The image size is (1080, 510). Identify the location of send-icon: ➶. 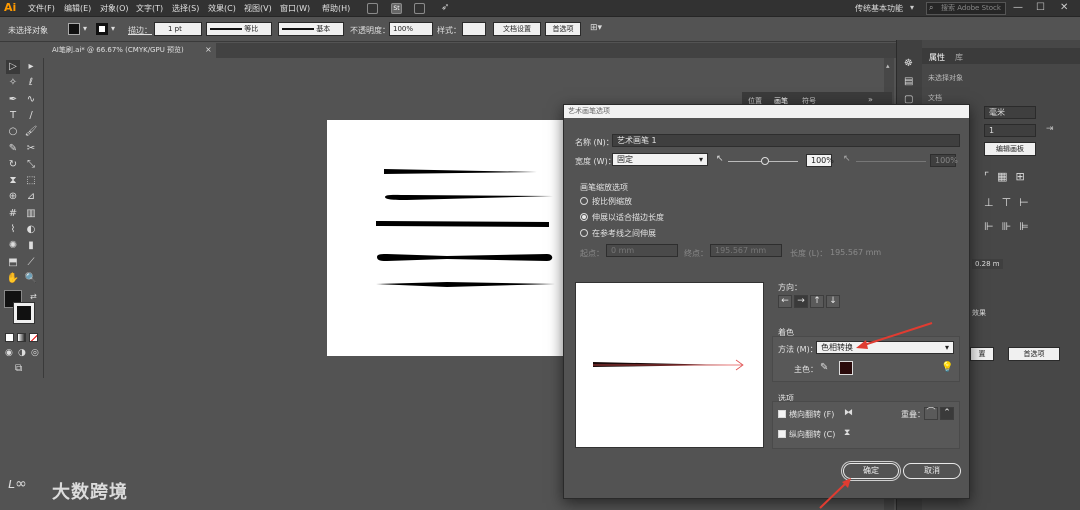
(445, 7).